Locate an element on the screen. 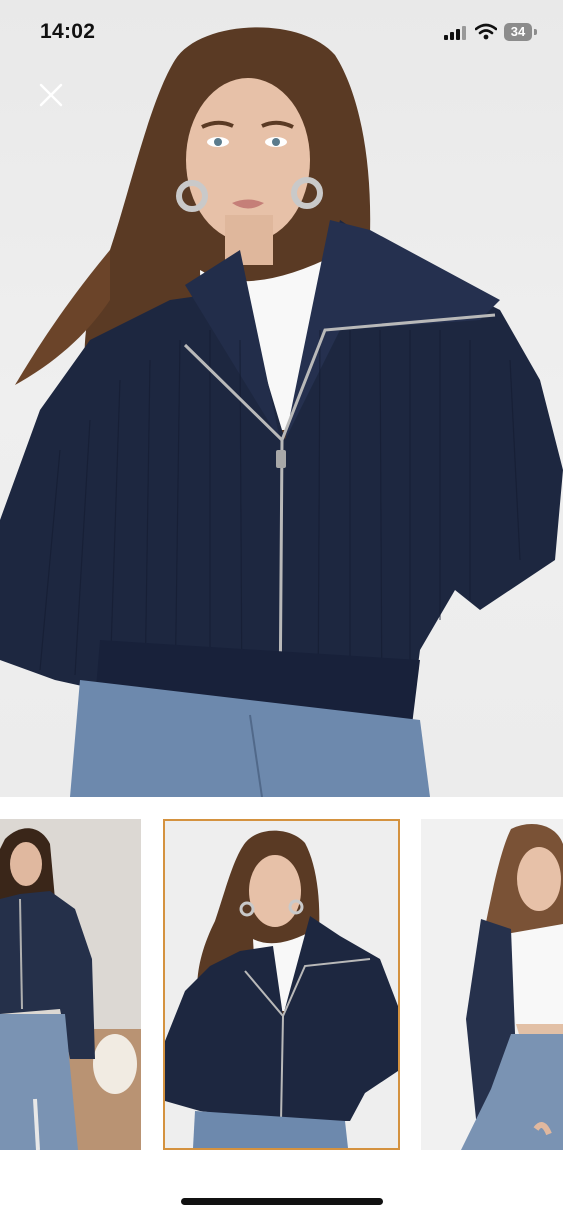  battery-indicator: 34 is located at coordinates (518, 32).